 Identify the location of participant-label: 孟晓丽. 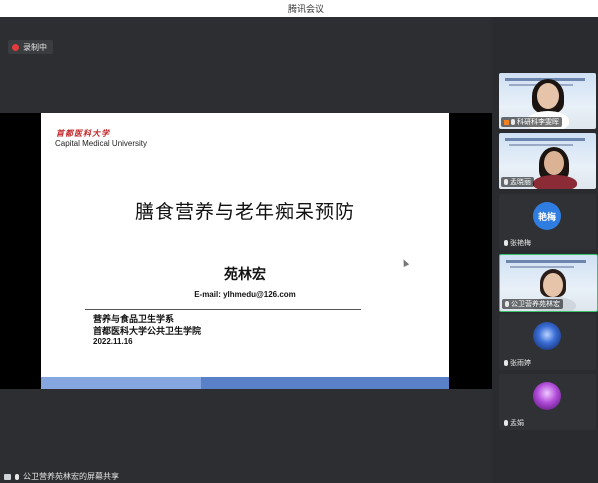
(517, 182).